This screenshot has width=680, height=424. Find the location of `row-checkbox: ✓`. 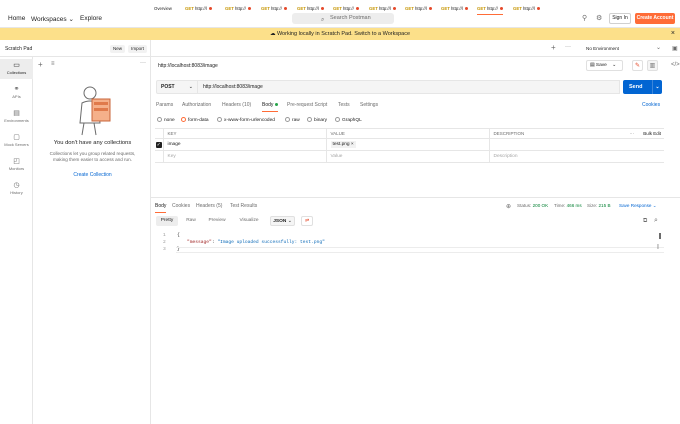

row-checkbox: ✓ is located at coordinates (158, 144).